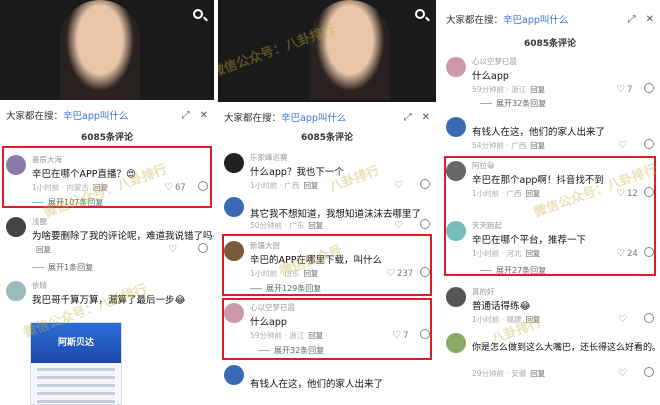 The height and width of the screenshot is (405, 660). Describe the element at coordinates (506, 319) in the screenshot. I see `comment-meta: 1小时前 · 福建 回复` at that location.